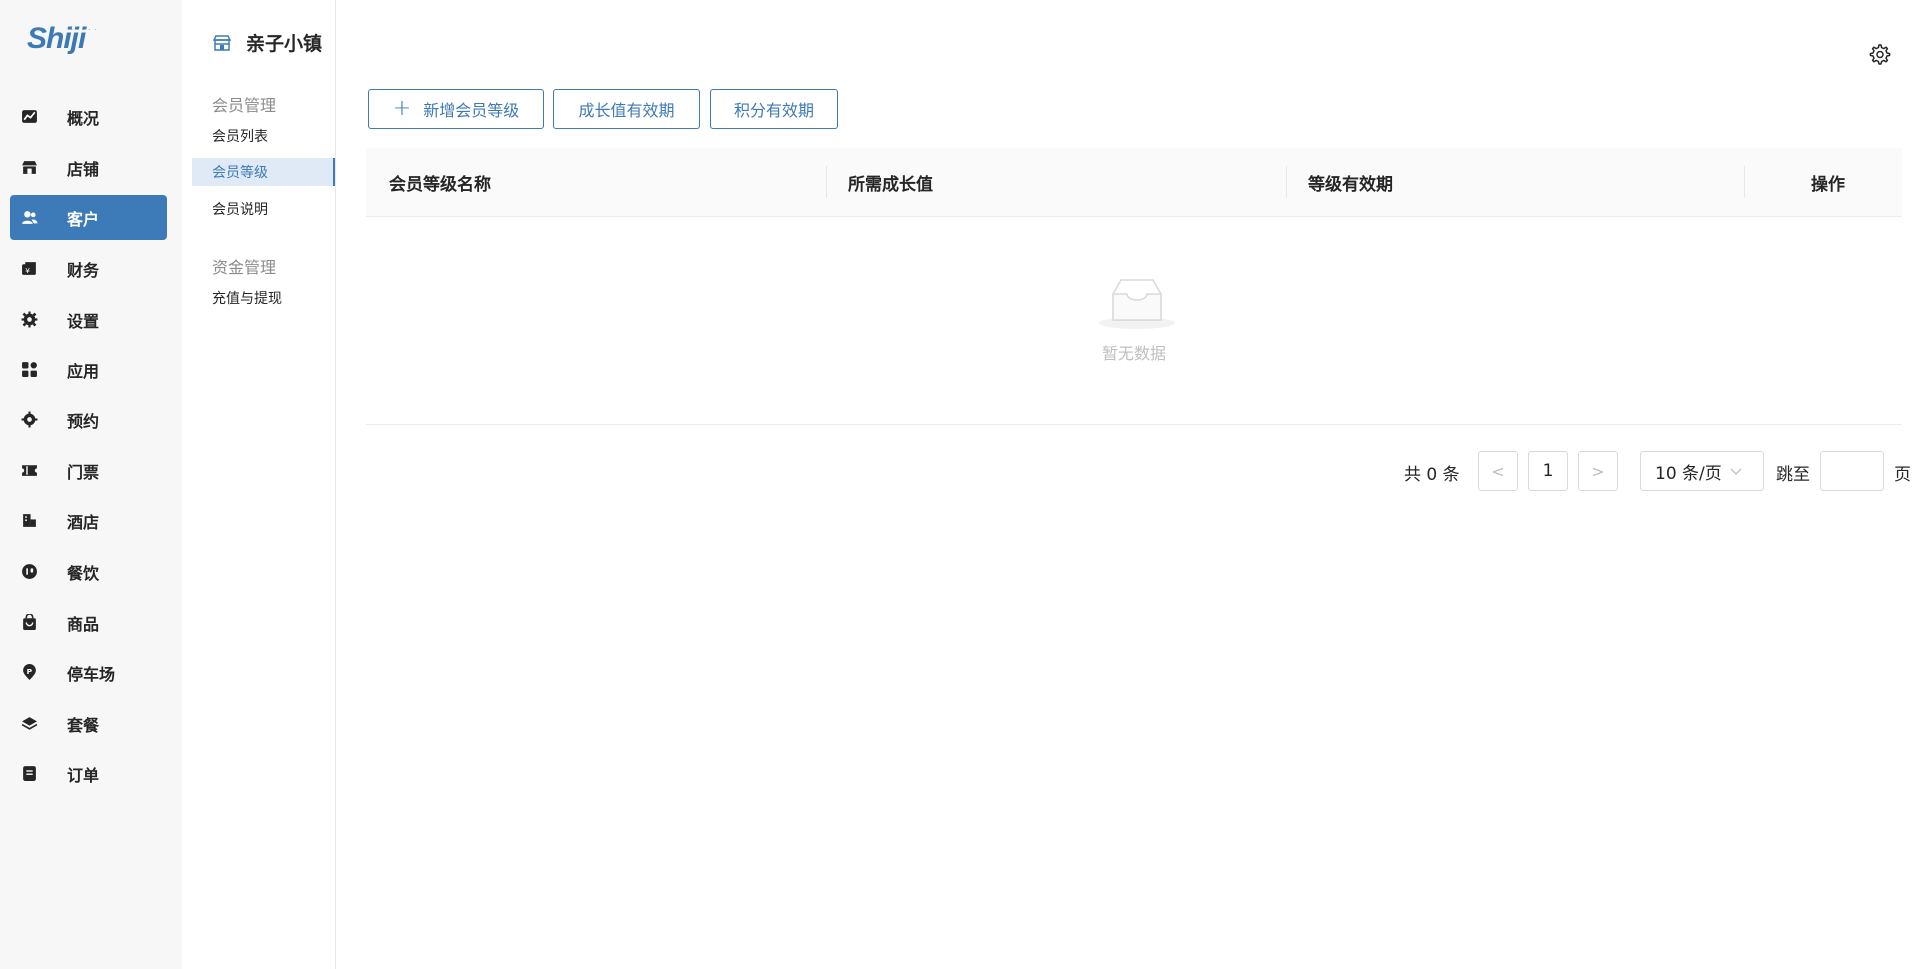 The width and height of the screenshot is (1920, 969). I want to click on points-validity-button: 积分有效期, so click(774, 109).